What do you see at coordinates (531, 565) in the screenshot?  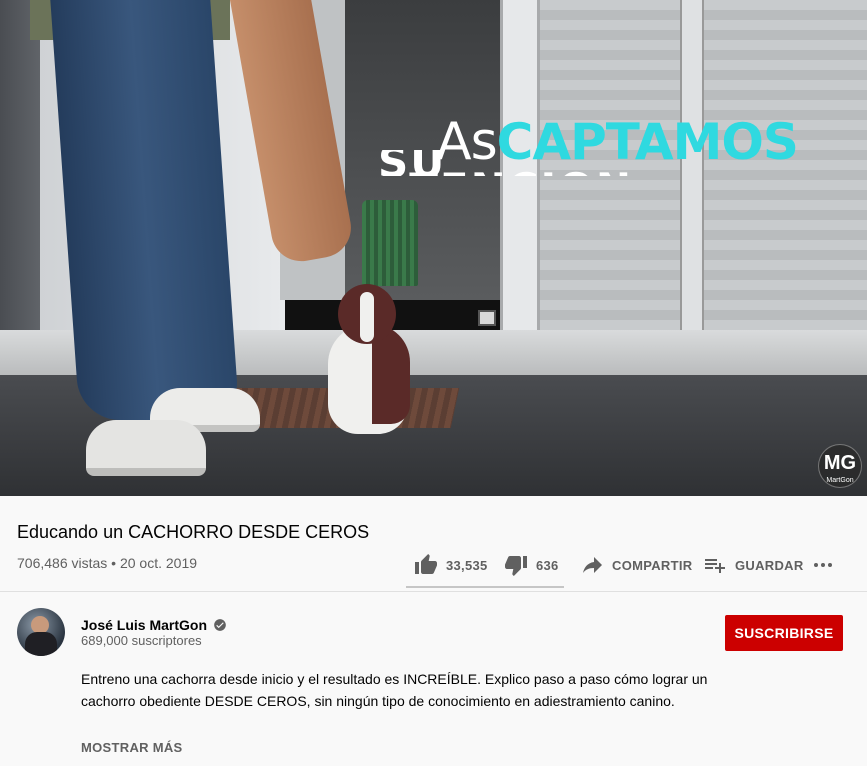 I see `dislike-button: 636` at bounding box center [531, 565].